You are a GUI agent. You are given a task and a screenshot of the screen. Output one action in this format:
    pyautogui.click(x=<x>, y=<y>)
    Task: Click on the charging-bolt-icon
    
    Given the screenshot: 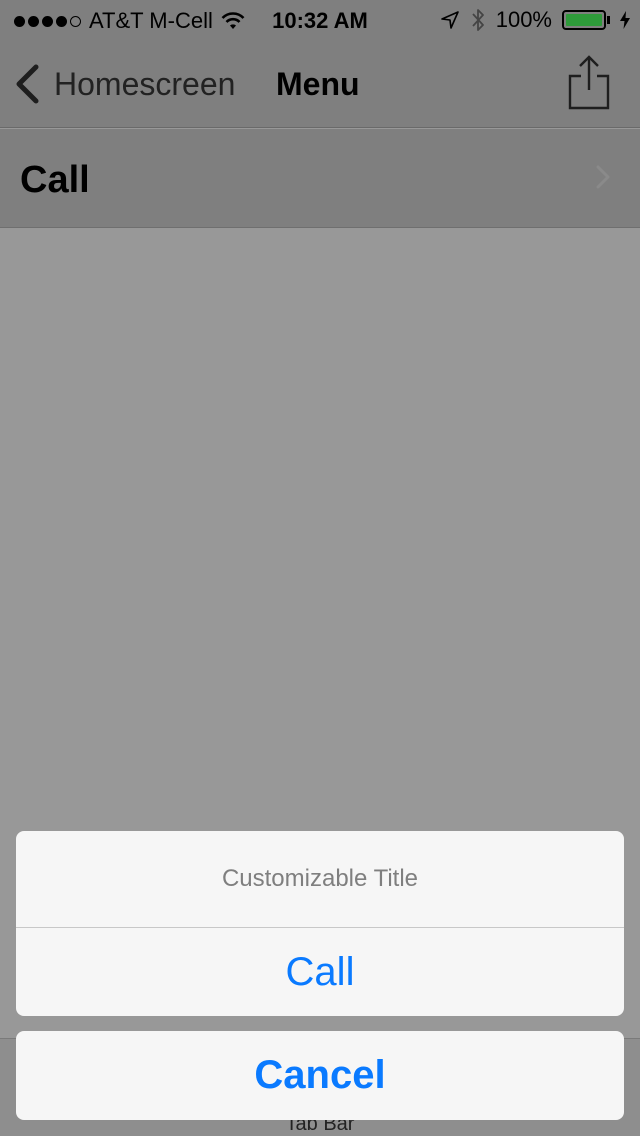 What is the action you would take?
    pyautogui.click(x=625, y=20)
    